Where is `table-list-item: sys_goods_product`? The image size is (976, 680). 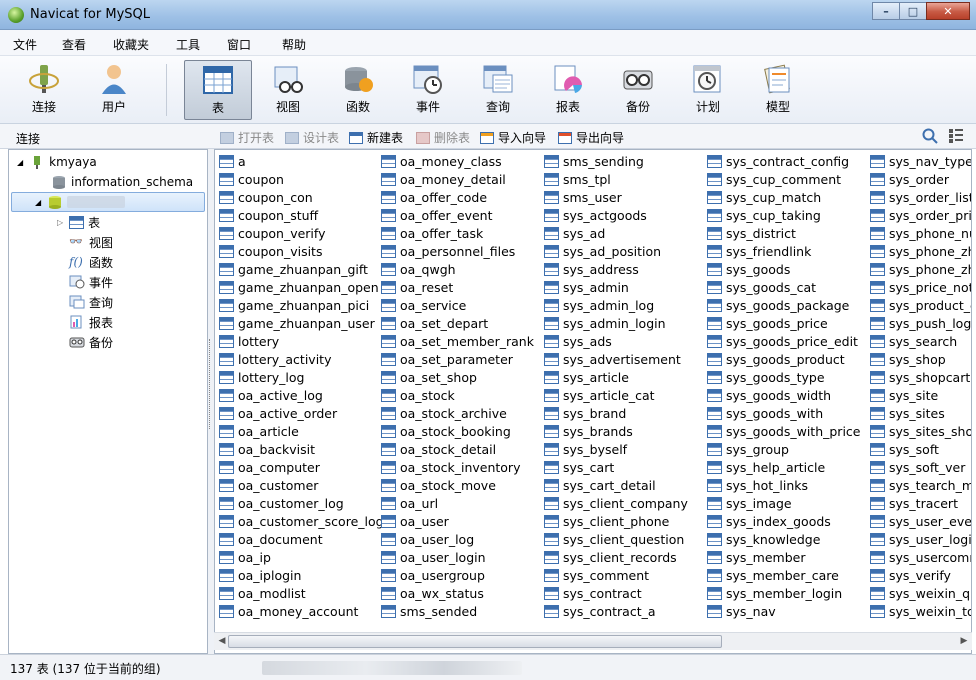 table-list-item: sys_goods_product is located at coordinates (776, 359).